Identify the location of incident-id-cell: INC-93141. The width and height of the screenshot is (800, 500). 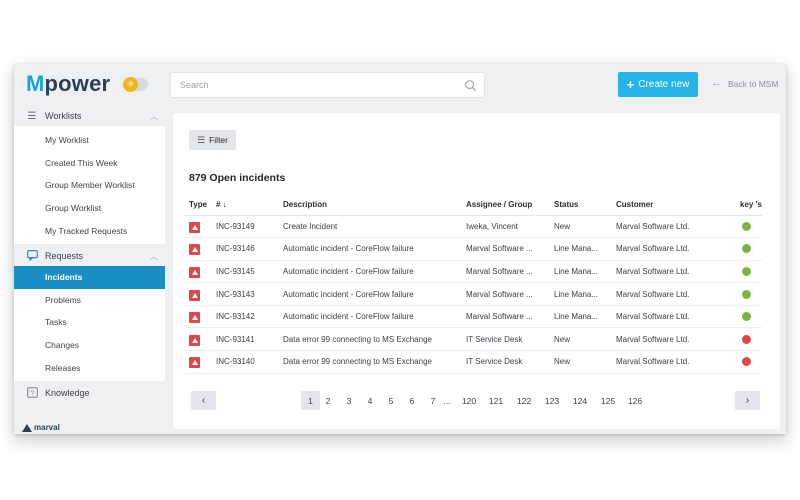
(245, 339).